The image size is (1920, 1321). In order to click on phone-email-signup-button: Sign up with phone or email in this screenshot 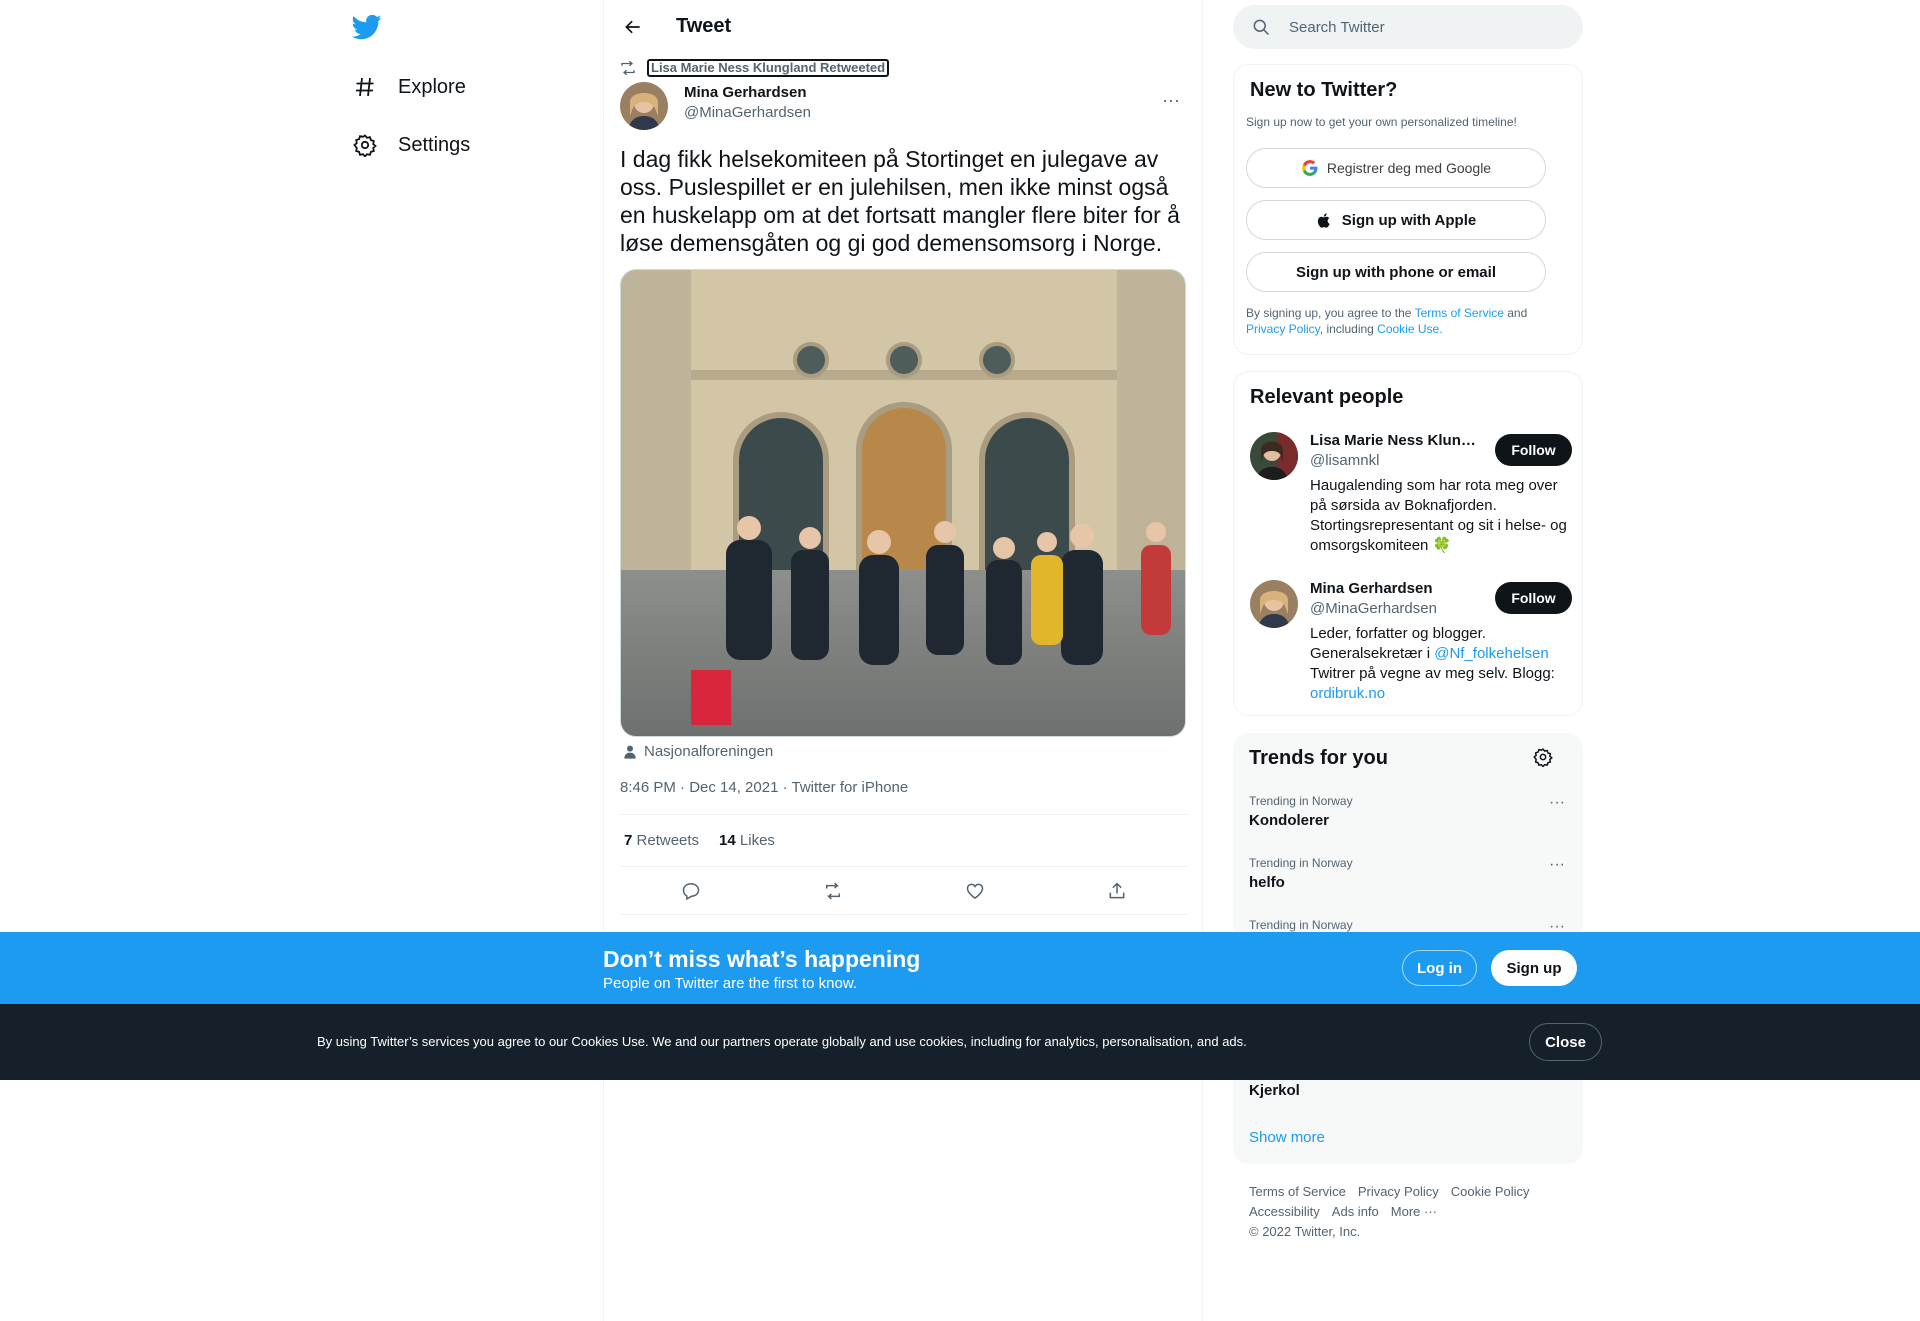, I will do `click(1396, 272)`.